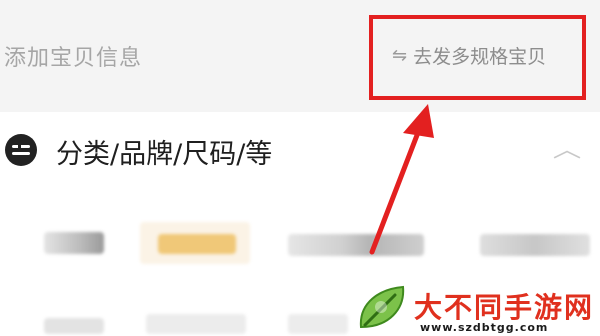 This screenshot has width=600, height=336. I want to click on chevron-up-icon: ︿, so click(567, 148).